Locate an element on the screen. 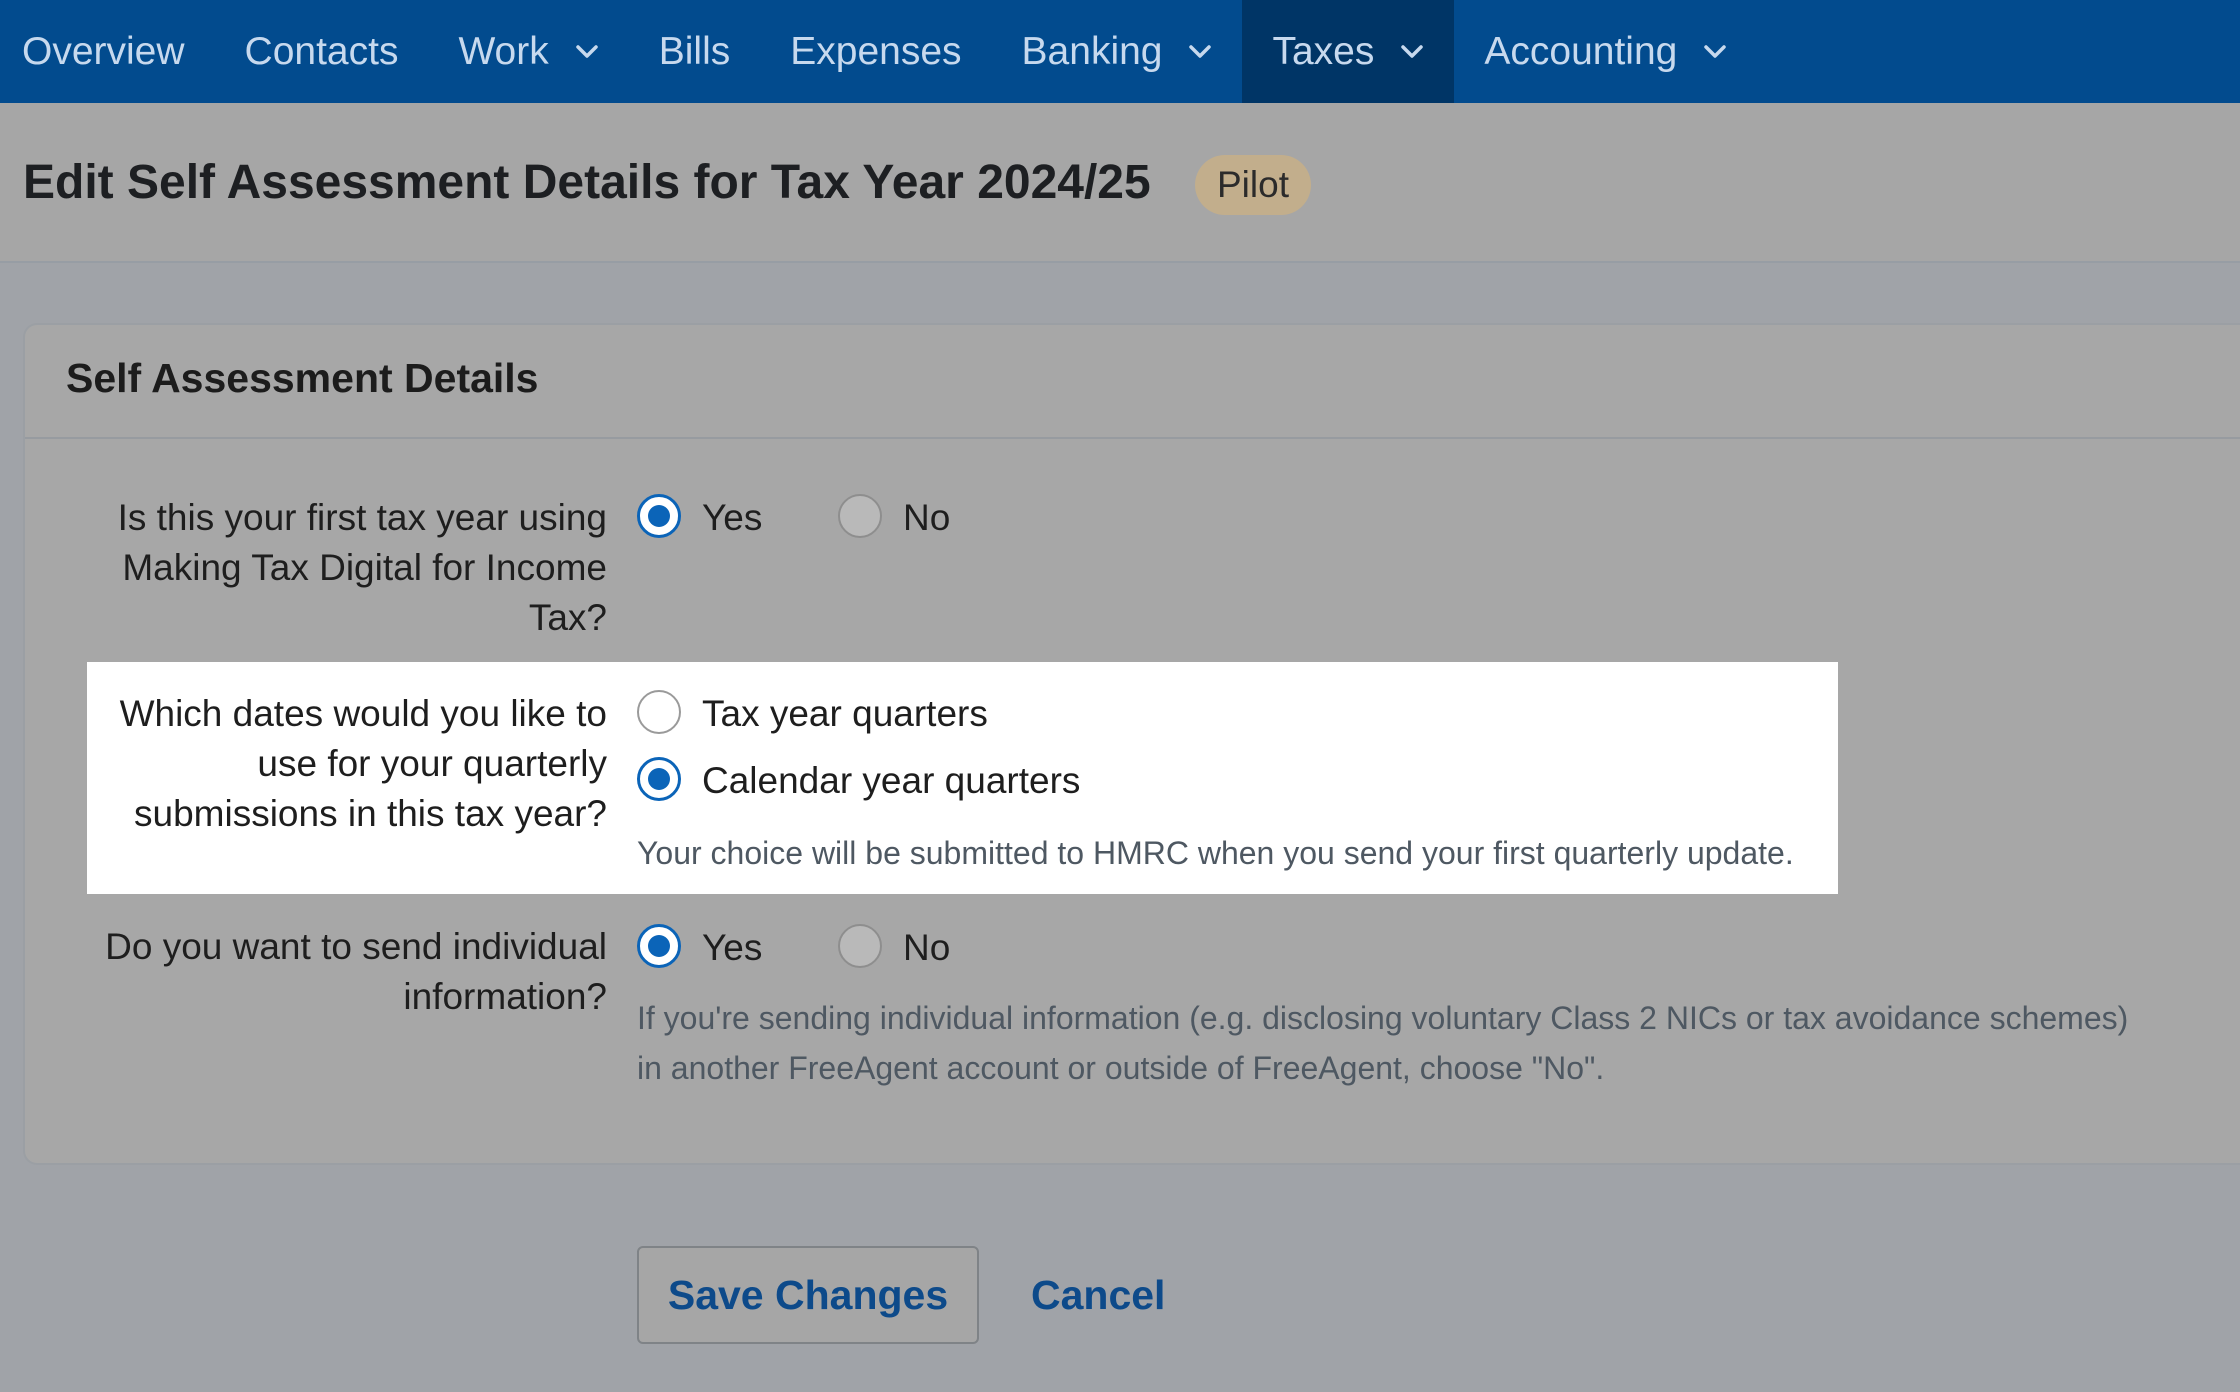  nav-accounting: Accounting is located at coordinates (1605, 51).